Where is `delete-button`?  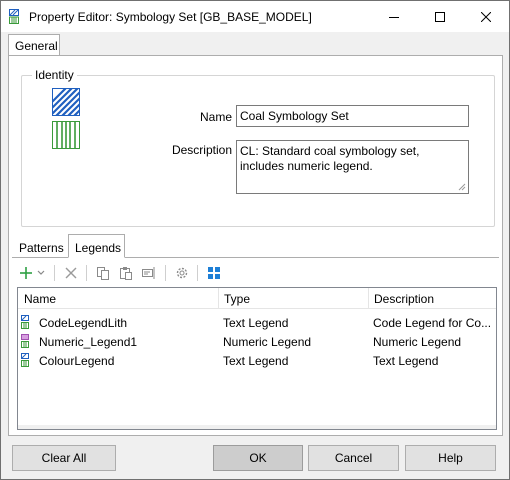 delete-button is located at coordinates (71, 273).